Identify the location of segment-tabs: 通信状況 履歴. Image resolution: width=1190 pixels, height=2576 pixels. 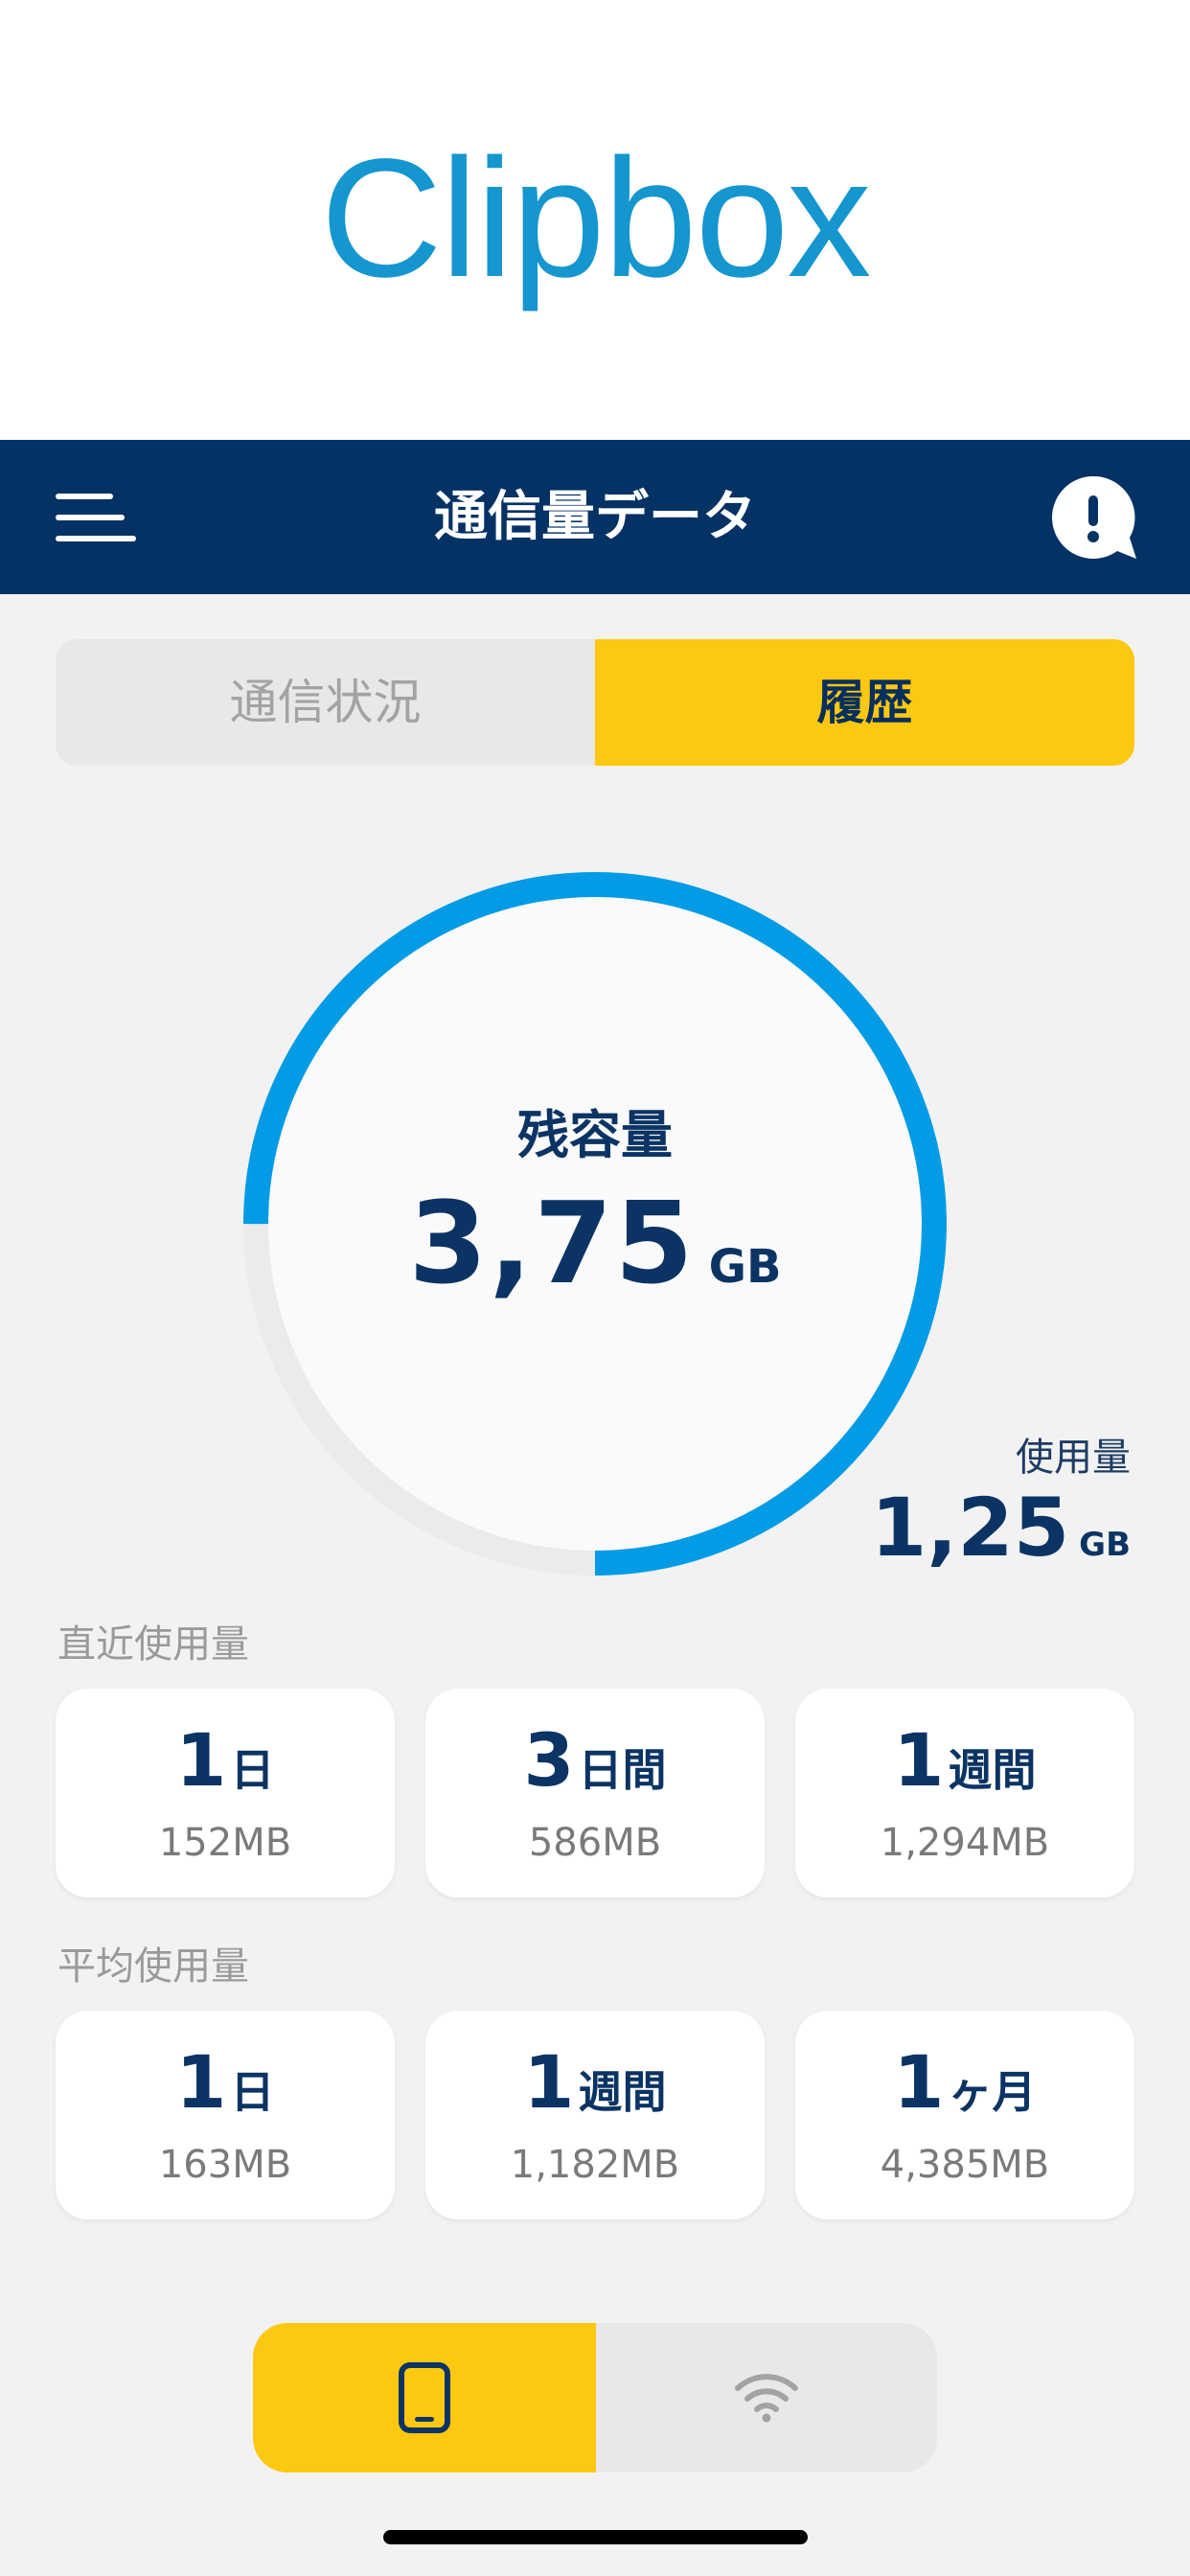
(595, 702).